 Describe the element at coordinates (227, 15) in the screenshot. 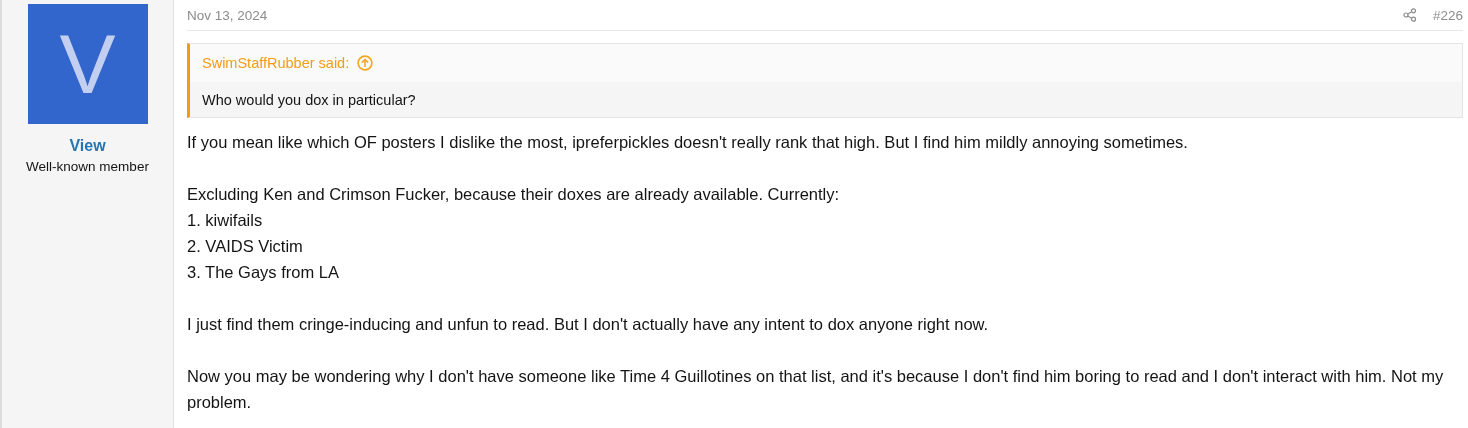

I see `post-date: Nov 13, 2024` at that location.